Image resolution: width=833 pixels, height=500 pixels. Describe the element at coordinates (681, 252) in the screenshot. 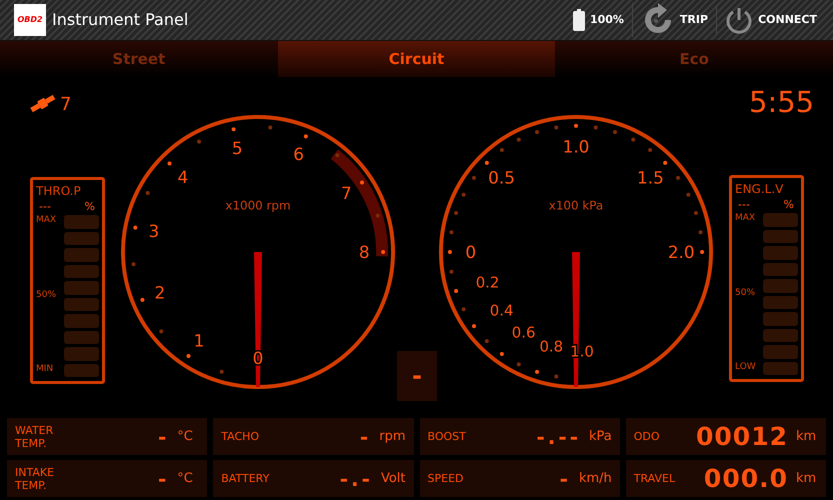

I see `scale-label: 2.0` at that location.